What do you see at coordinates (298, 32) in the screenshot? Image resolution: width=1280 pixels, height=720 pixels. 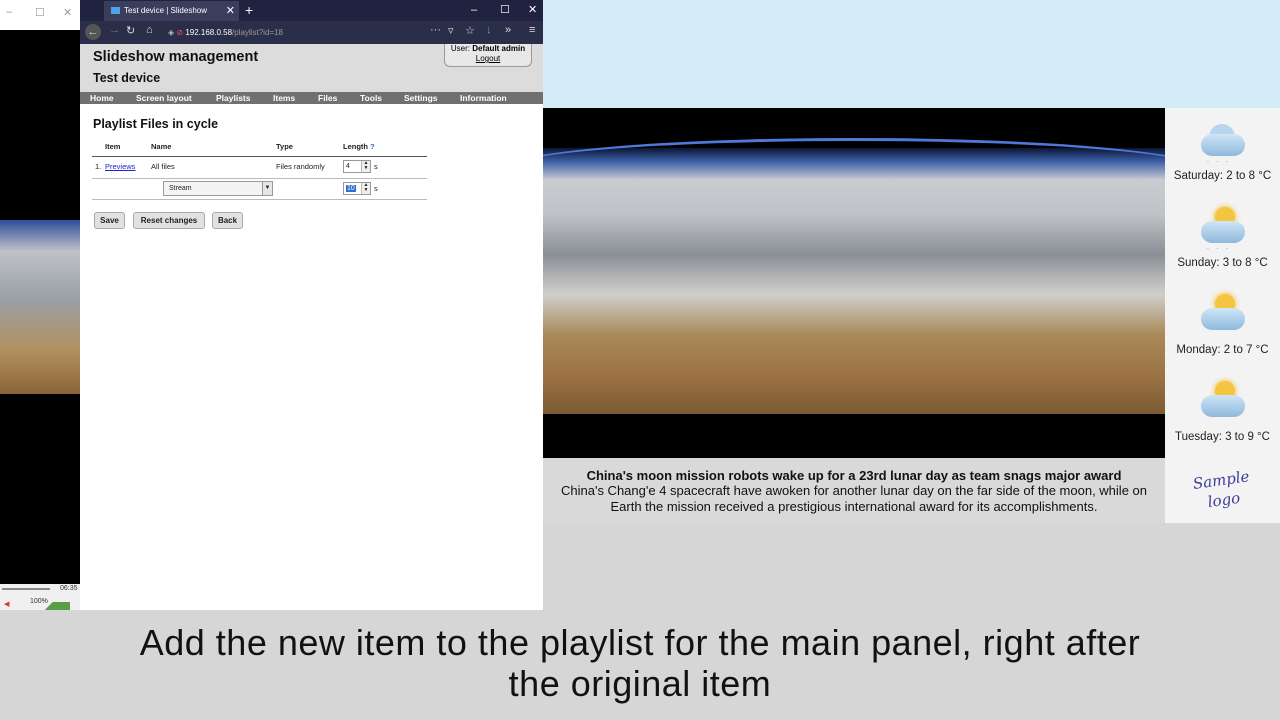 I see `address-bar: ◈ ⊘ 192.168.0.58/playlist?id=18` at bounding box center [298, 32].